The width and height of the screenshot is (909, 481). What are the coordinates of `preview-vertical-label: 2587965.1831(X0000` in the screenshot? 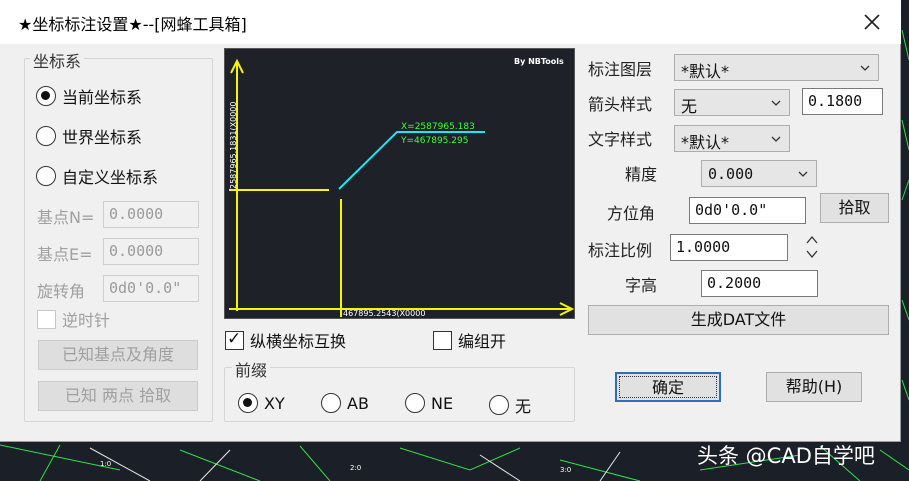 It's located at (233, 146).